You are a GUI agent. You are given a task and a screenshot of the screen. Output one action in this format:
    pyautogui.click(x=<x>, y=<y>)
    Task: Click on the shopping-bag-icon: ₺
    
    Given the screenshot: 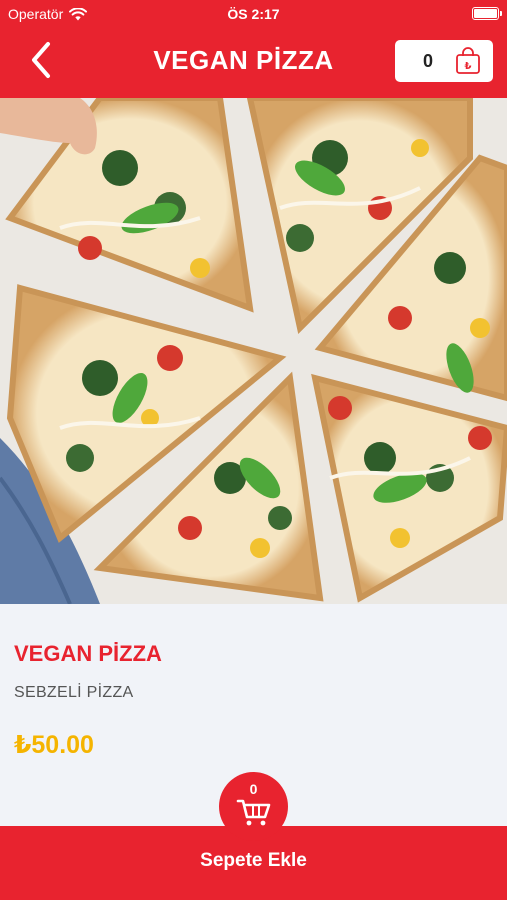 What is the action you would take?
    pyautogui.click(x=468, y=60)
    